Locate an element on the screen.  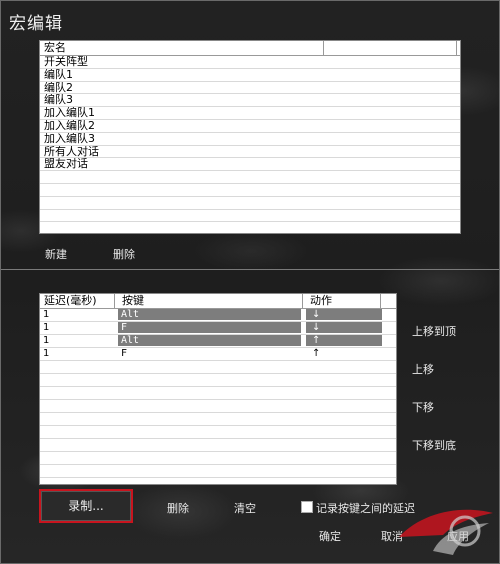
brand-logo-icon is located at coordinates (446, 532).